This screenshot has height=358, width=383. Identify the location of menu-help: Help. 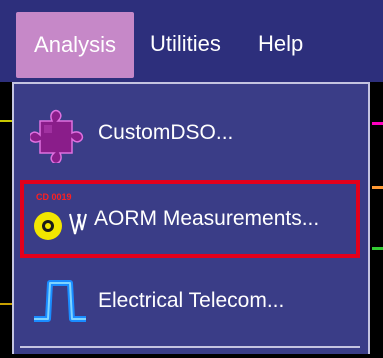
(280, 44).